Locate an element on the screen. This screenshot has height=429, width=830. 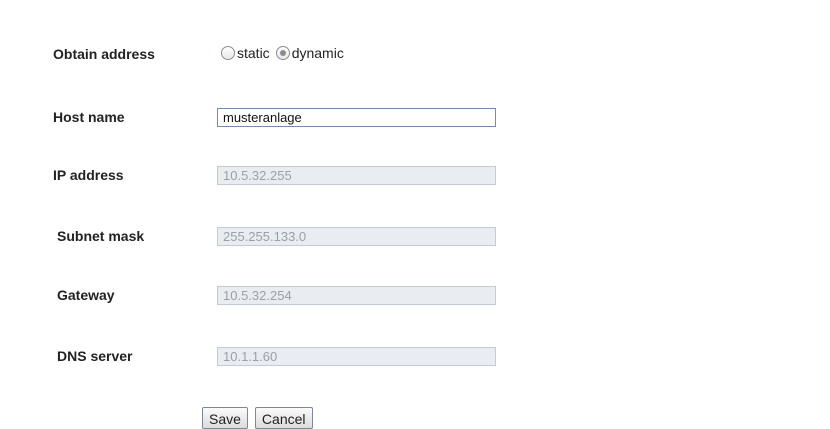
dynamic-radio is located at coordinates (282, 53).